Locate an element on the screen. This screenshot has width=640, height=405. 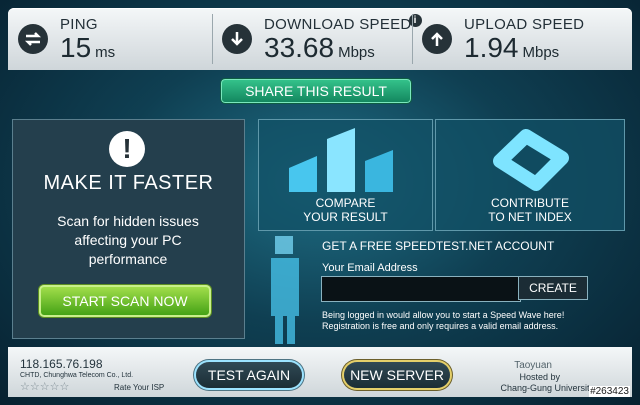
upload-label: UPLOAD SPEED is located at coordinates (524, 24).